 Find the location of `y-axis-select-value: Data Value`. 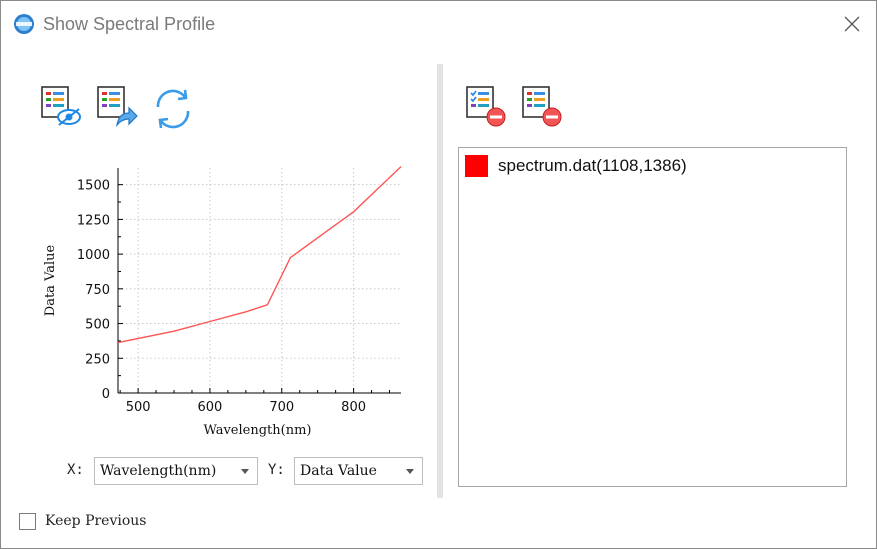

y-axis-select-value: Data Value is located at coordinates (338, 471).